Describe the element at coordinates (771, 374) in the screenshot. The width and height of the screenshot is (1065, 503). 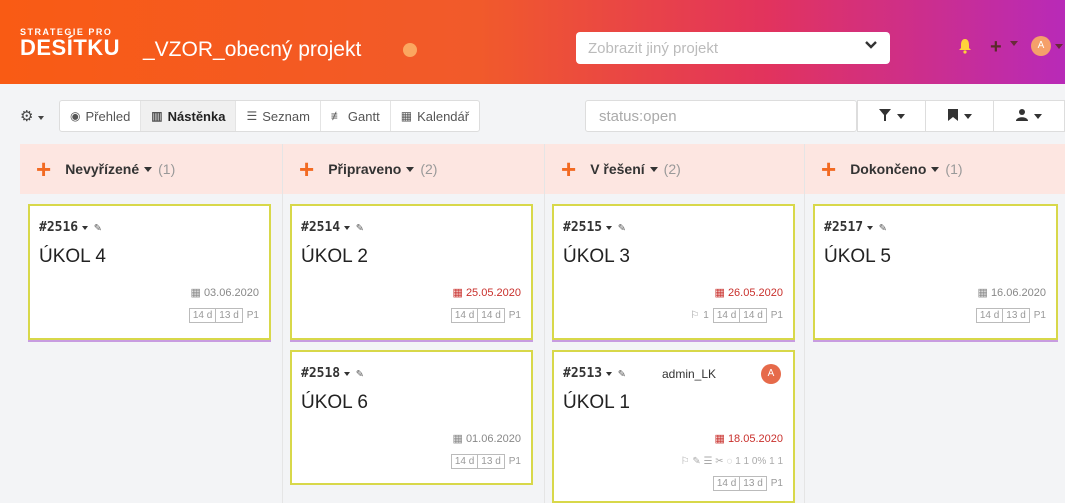
I see `assignee-avatar: A` at that location.